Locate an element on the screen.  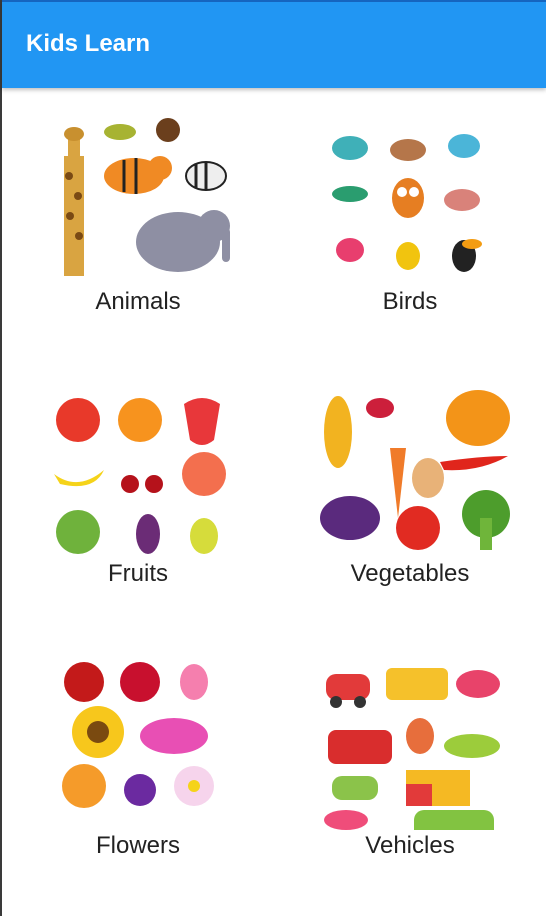
category-label: Fruits is located at coordinates (138, 573).